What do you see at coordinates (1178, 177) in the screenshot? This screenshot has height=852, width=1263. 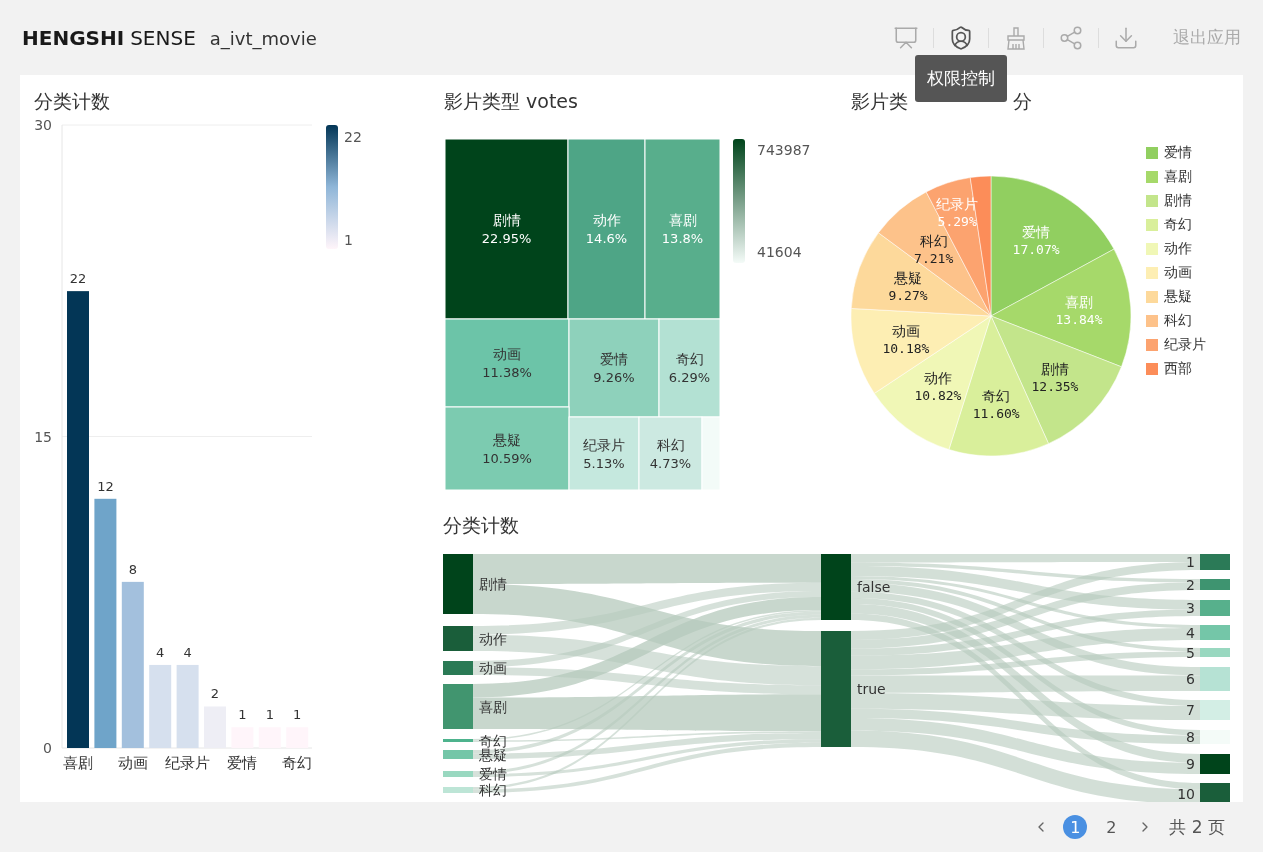 I see `legend-label: 喜剧` at bounding box center [1178, 177].